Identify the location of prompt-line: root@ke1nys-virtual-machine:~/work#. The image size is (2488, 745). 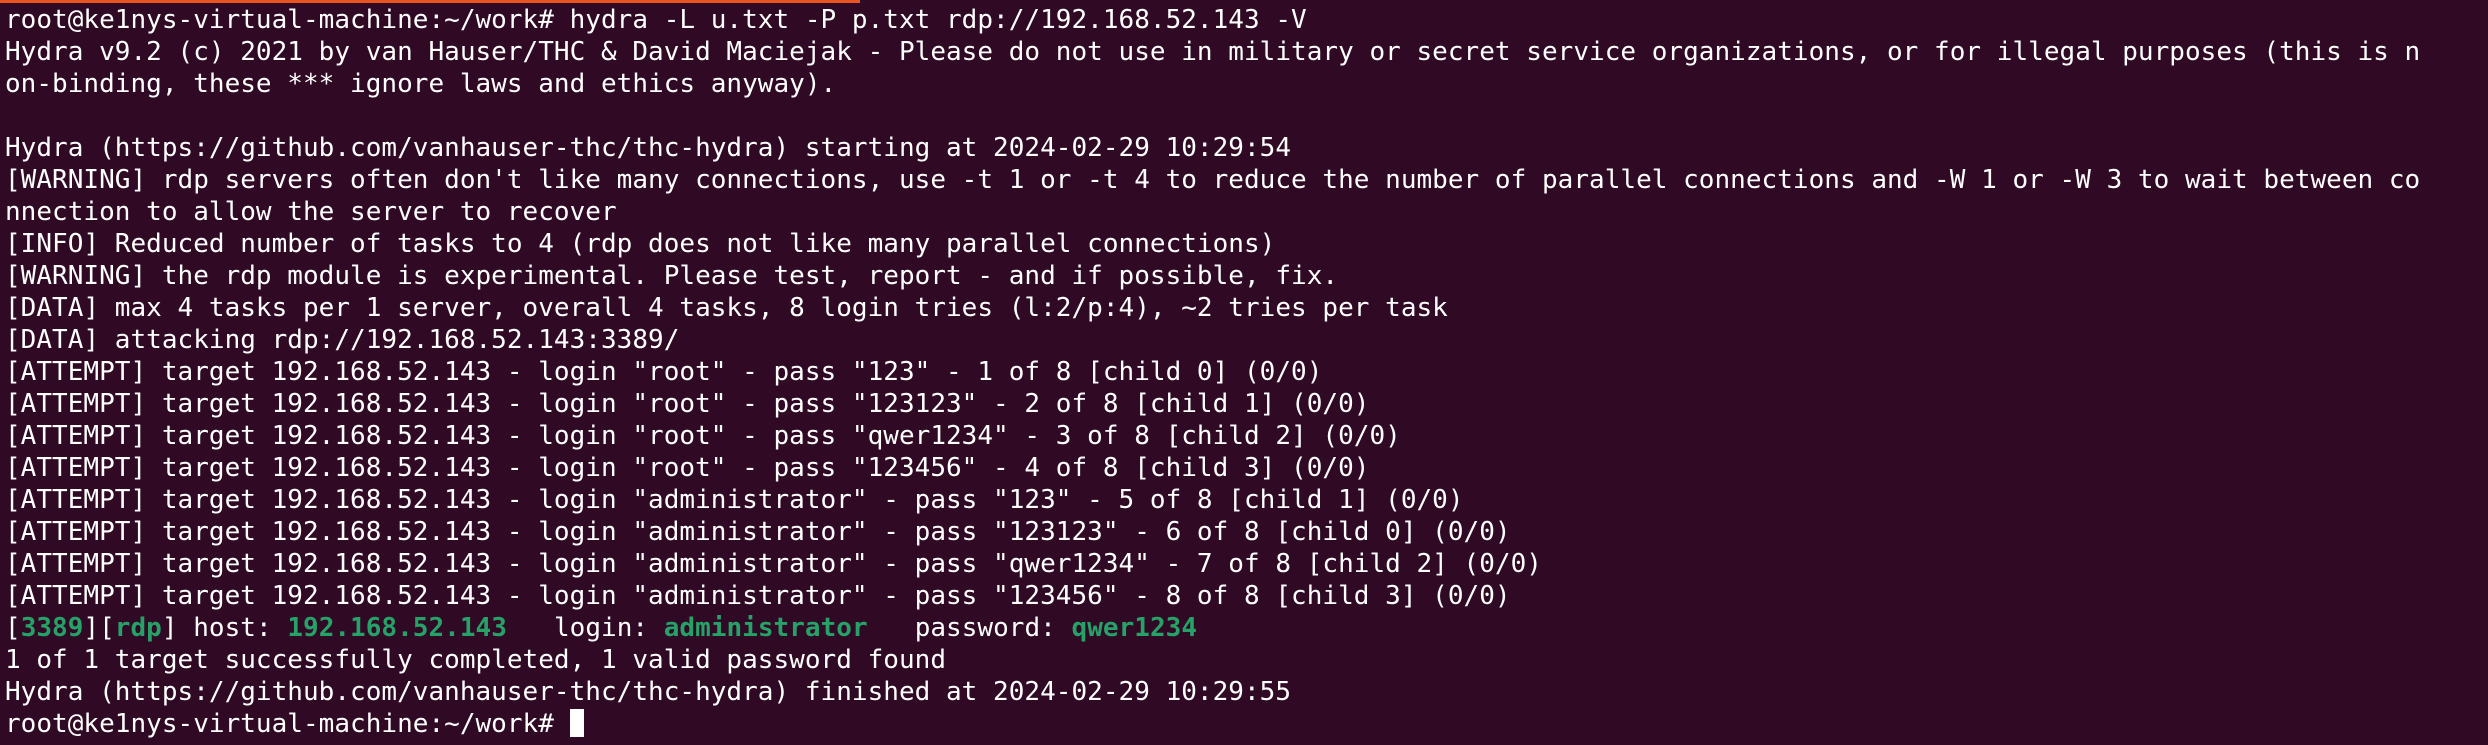
(1246, 724).